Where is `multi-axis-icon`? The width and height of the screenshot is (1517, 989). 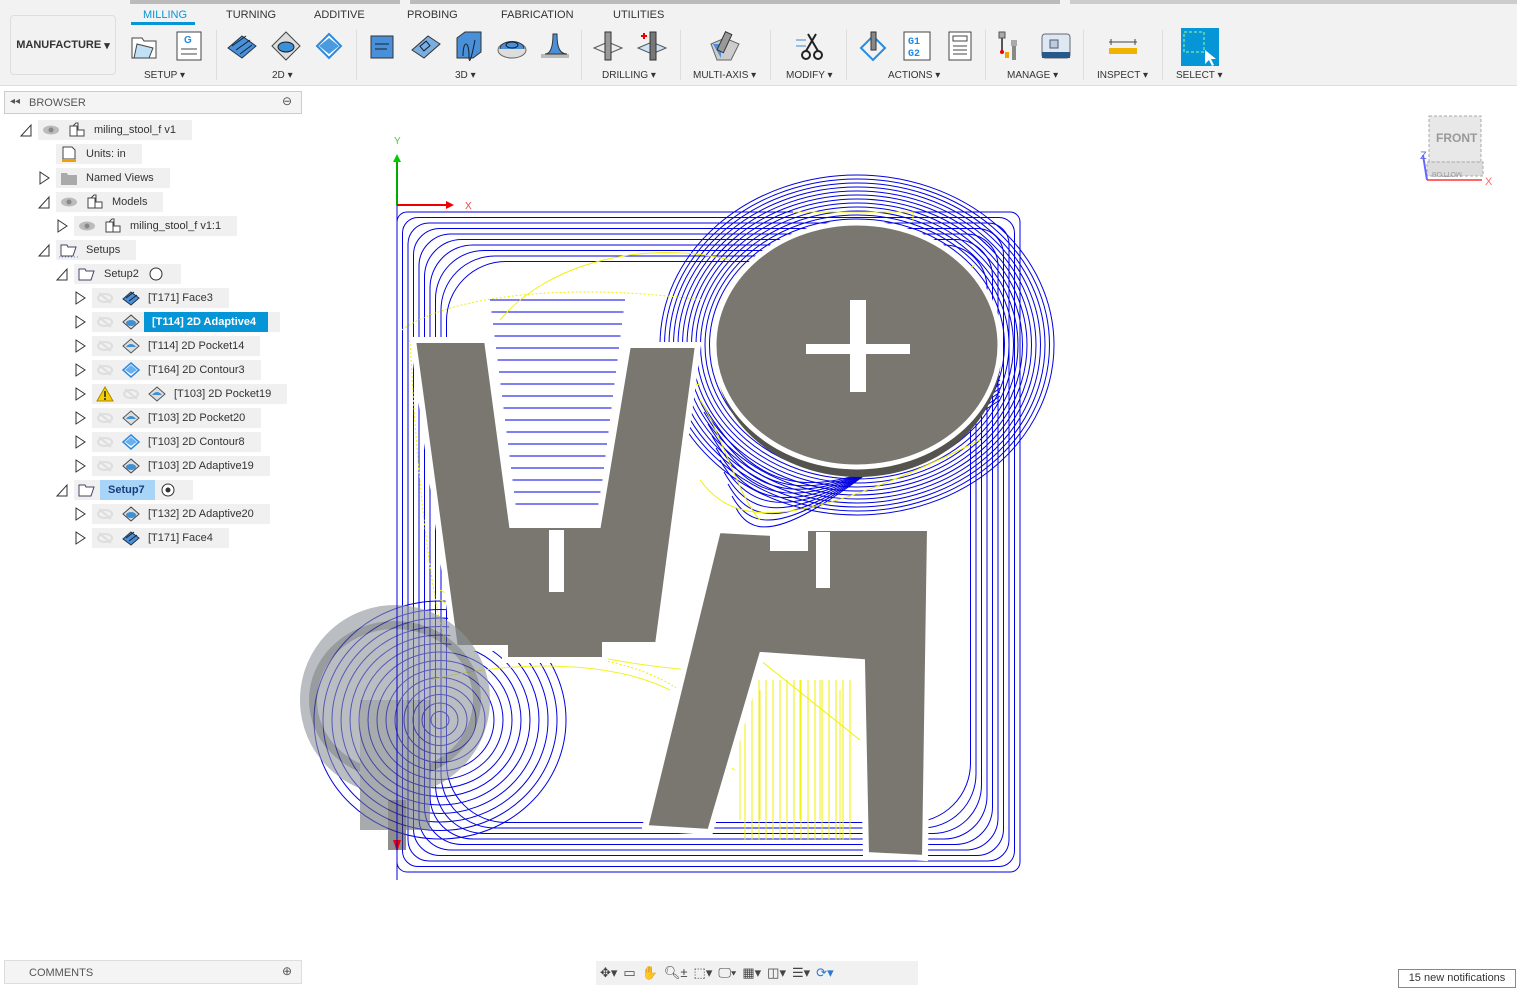 multi-axis-icon is located at coordinates (725, 46).